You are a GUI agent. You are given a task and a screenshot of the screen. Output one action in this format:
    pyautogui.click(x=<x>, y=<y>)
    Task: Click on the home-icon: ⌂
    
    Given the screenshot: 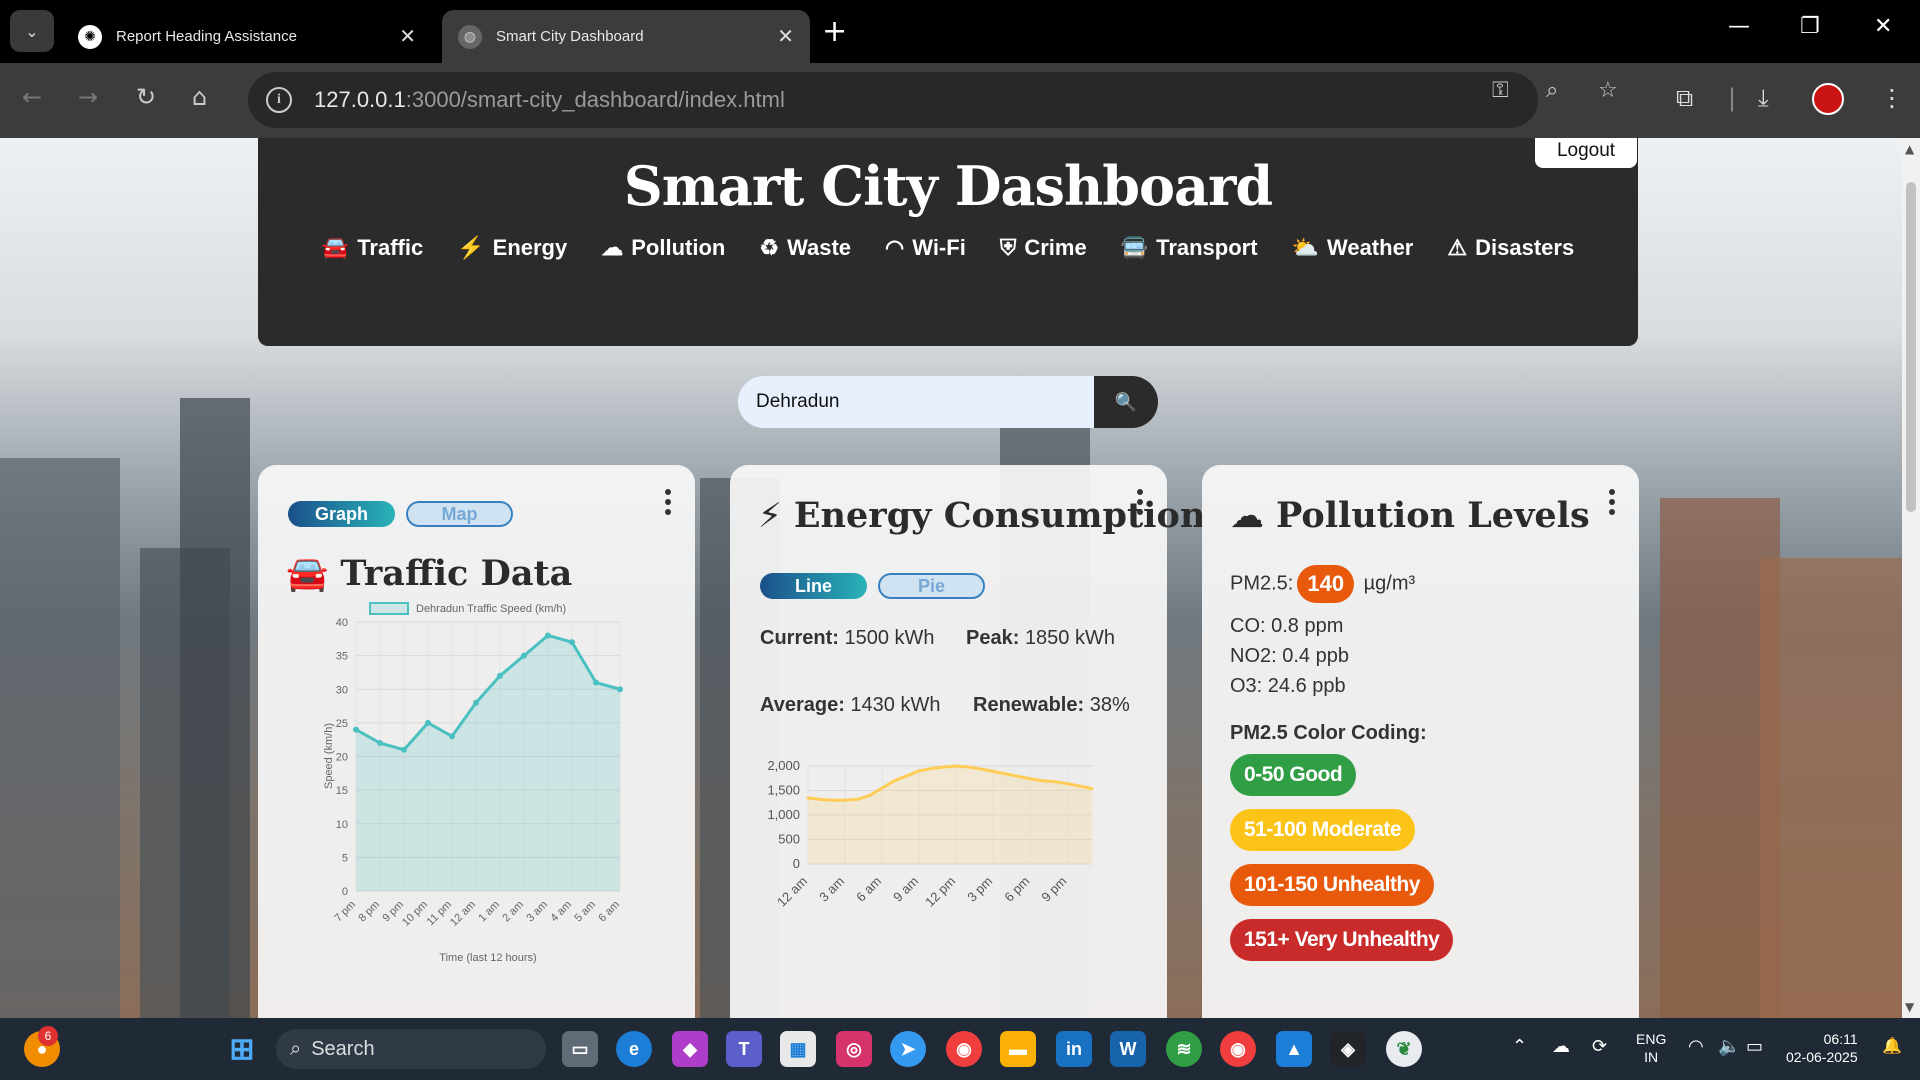 What is the action you would take?
    pyautogui.click(x=199, y=97)
    